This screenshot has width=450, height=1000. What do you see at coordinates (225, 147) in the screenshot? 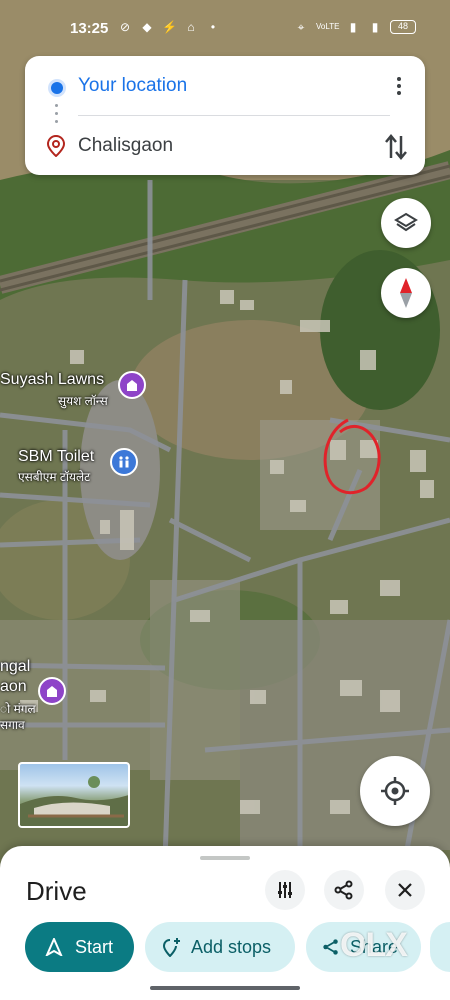
I see `destination-row: Chalisgaon` at bounding box center [225, 147].